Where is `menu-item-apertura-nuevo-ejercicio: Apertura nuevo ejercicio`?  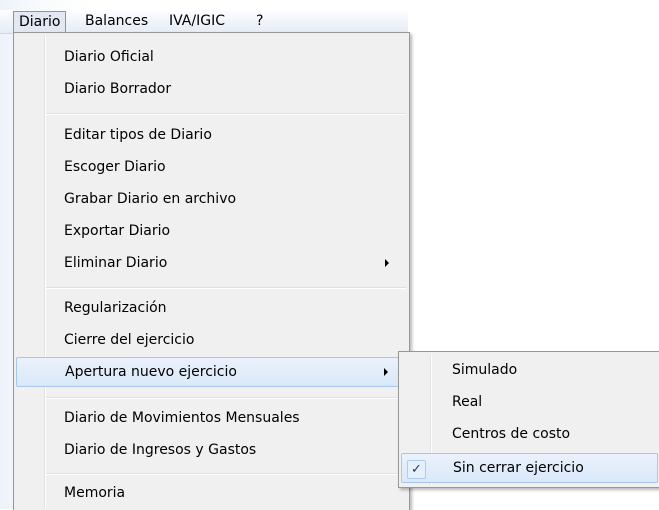 menu-item-apertura-nuevo-ejercicio: Apertura nuevo ejercicio is located at coordinates (211, 372).